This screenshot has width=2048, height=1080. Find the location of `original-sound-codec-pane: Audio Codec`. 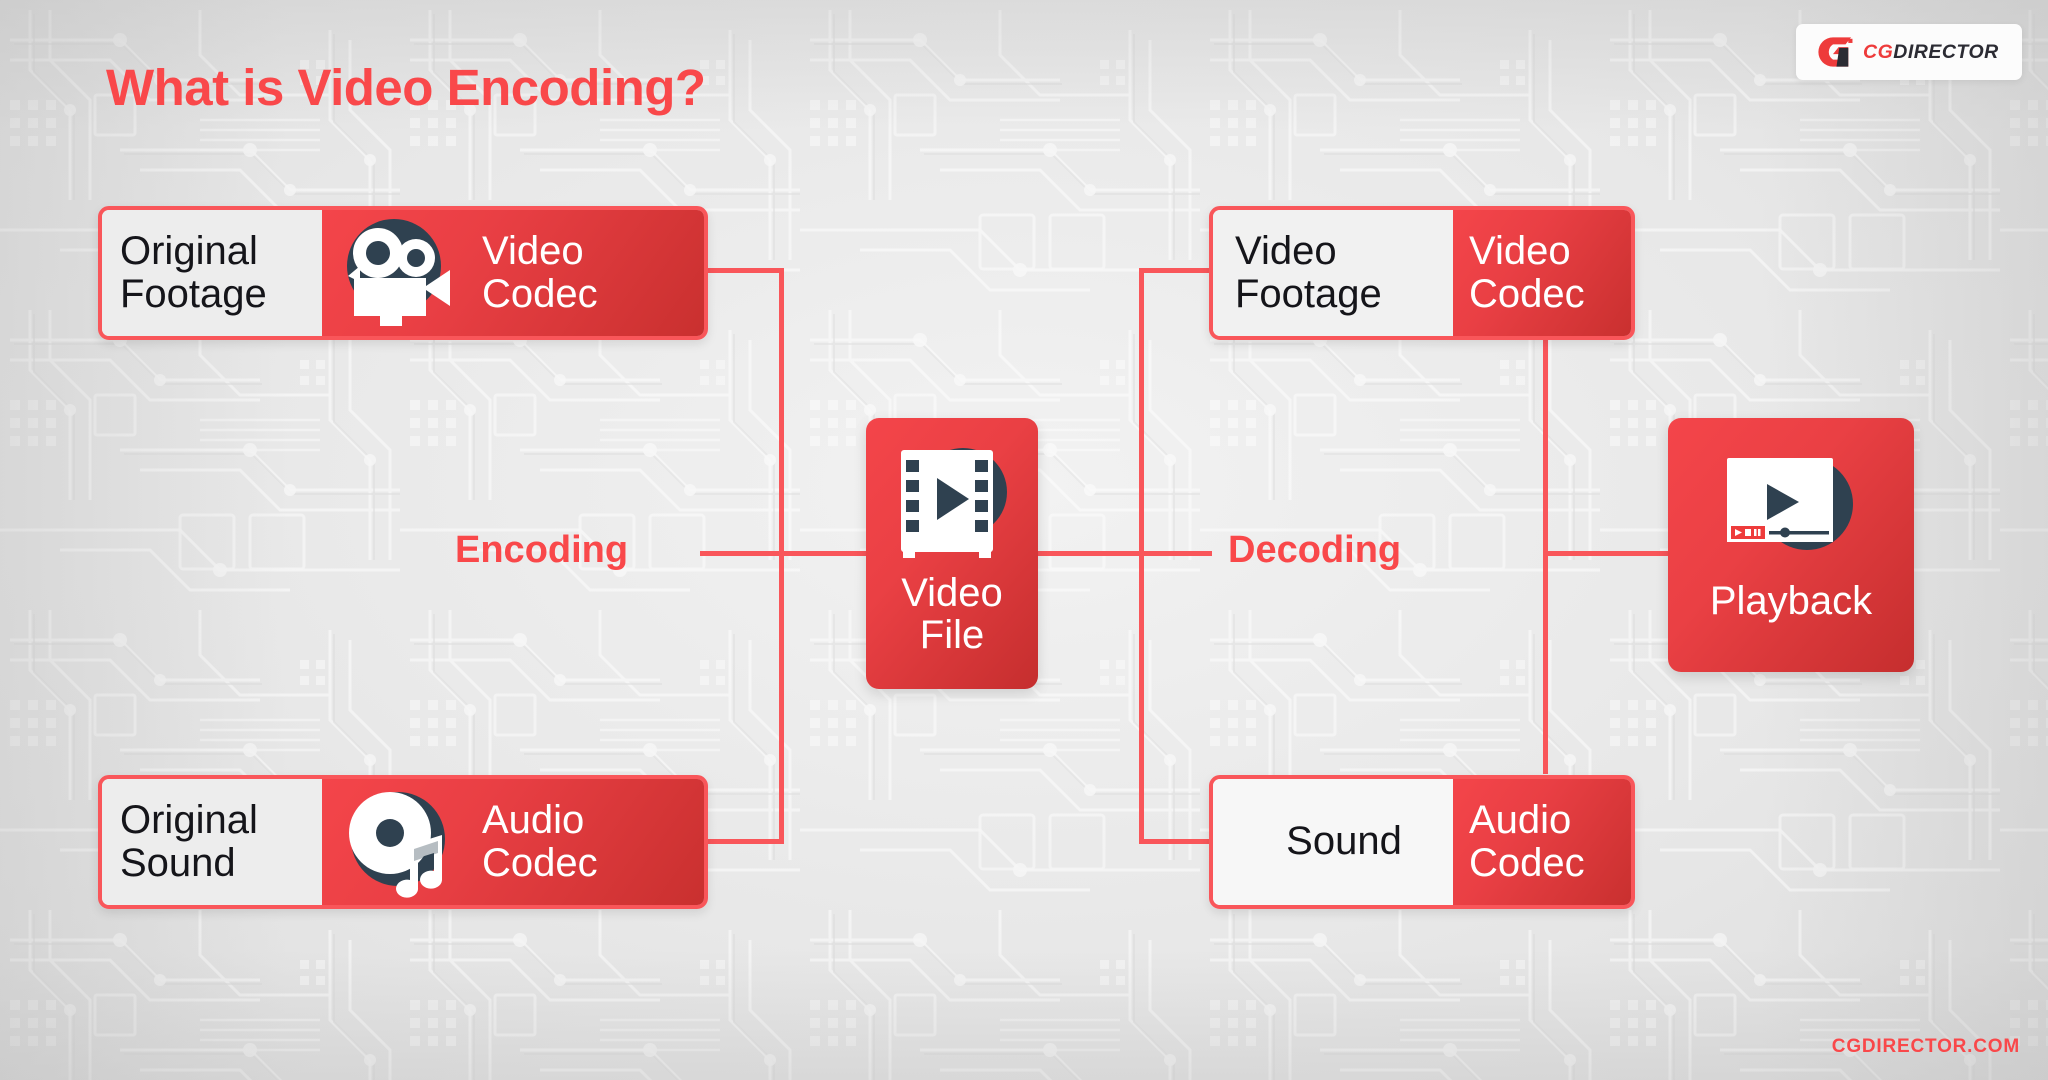

original-sound-codec-pane: Audio Codec is located at coordinates (513, 842).